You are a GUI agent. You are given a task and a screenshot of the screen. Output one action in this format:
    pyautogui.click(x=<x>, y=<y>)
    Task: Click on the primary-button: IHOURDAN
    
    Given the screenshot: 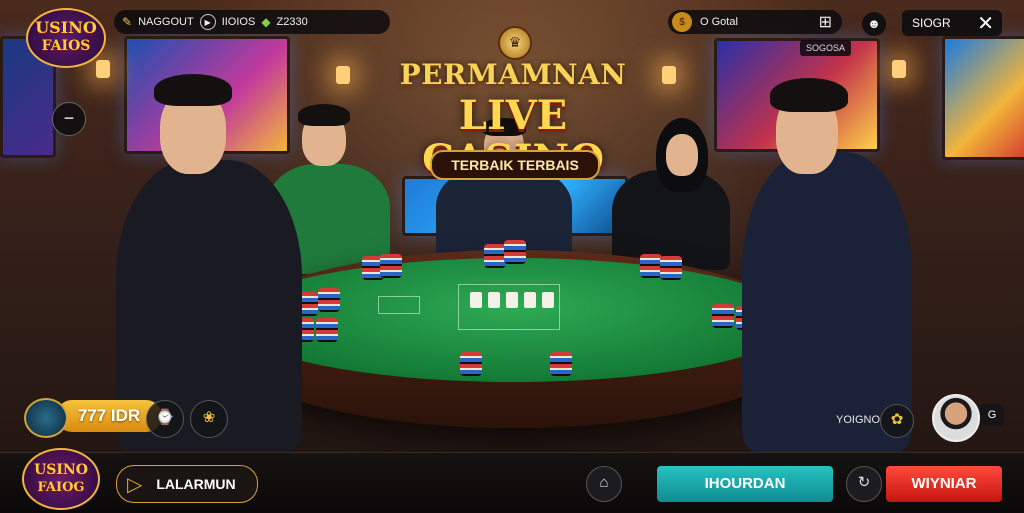 What is the action you would take?
    pyautogui.click(x=745, y=484)
    